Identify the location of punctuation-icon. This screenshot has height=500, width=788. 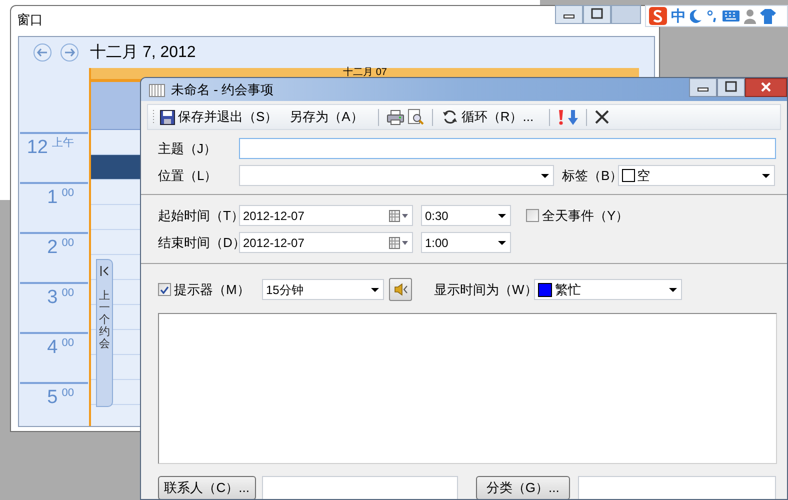
(712, 16).